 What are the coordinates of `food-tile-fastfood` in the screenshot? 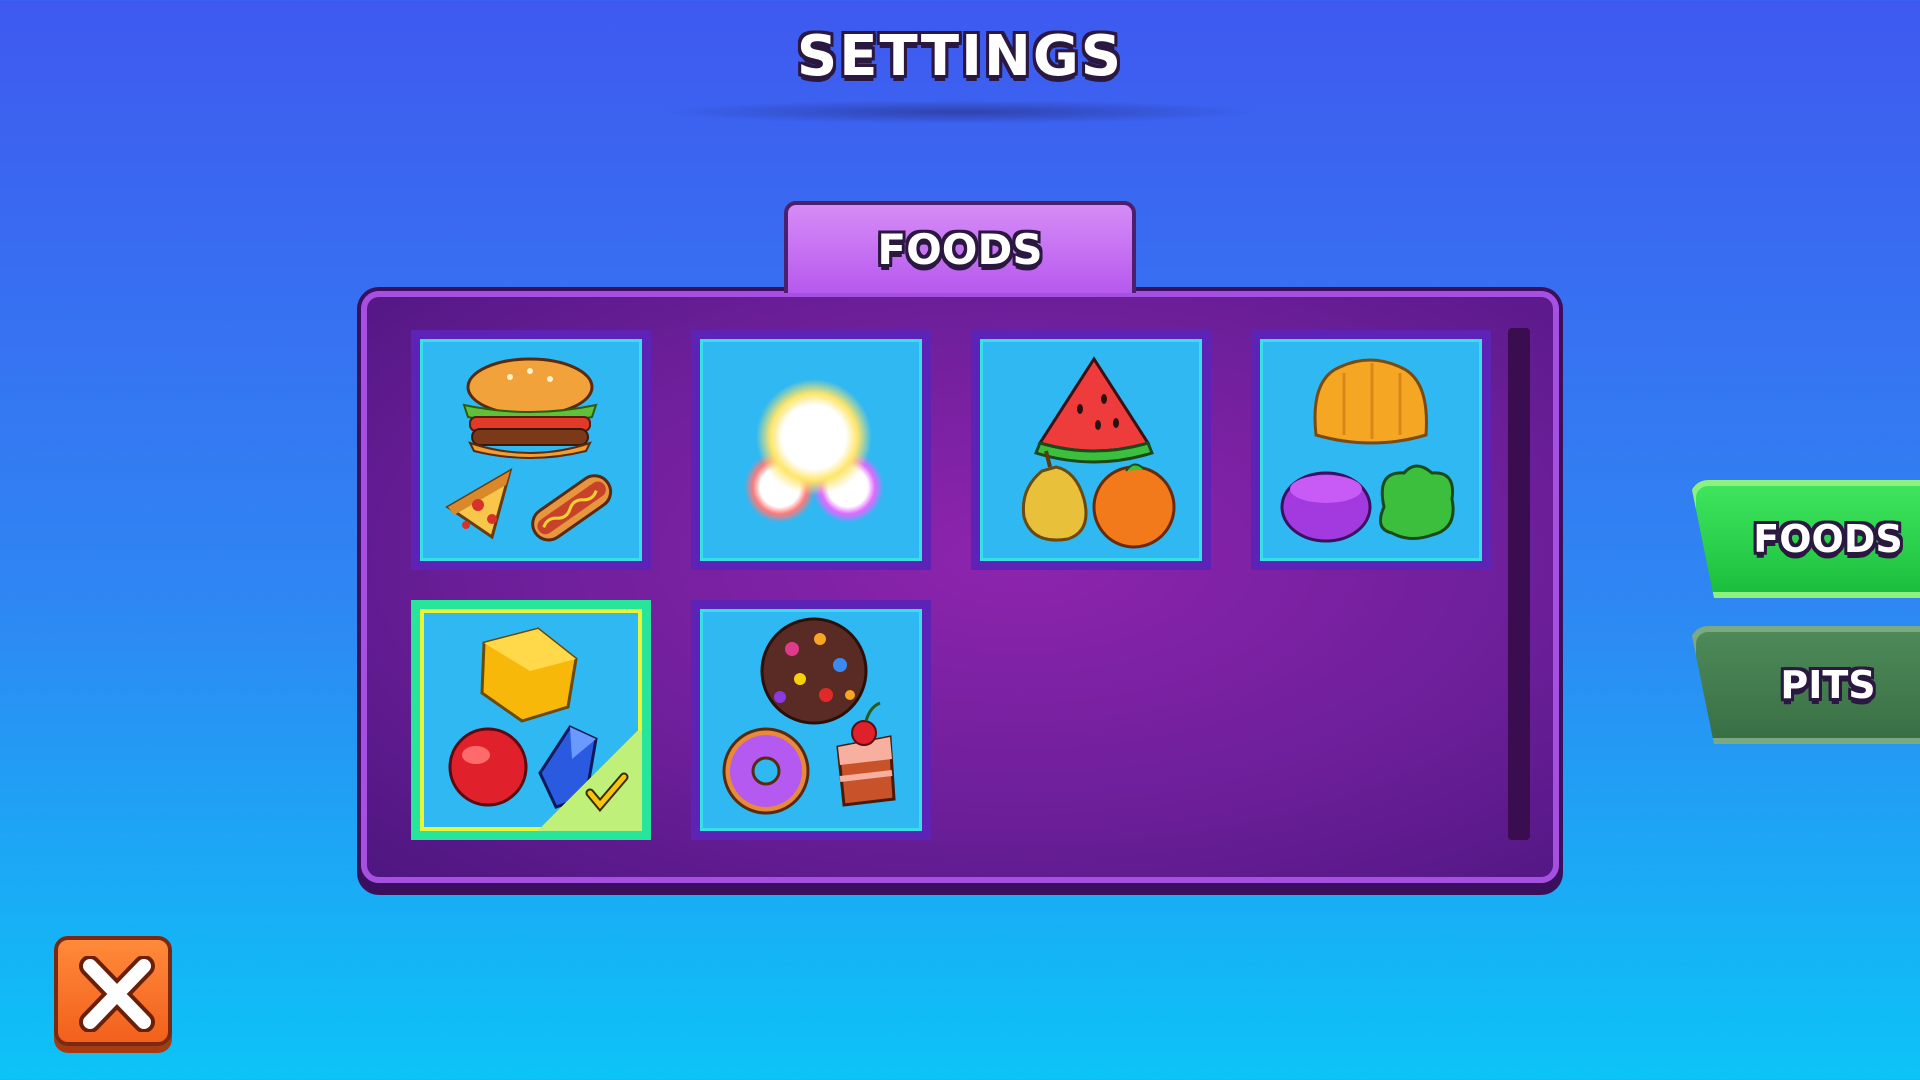 It's located at (531, 450).